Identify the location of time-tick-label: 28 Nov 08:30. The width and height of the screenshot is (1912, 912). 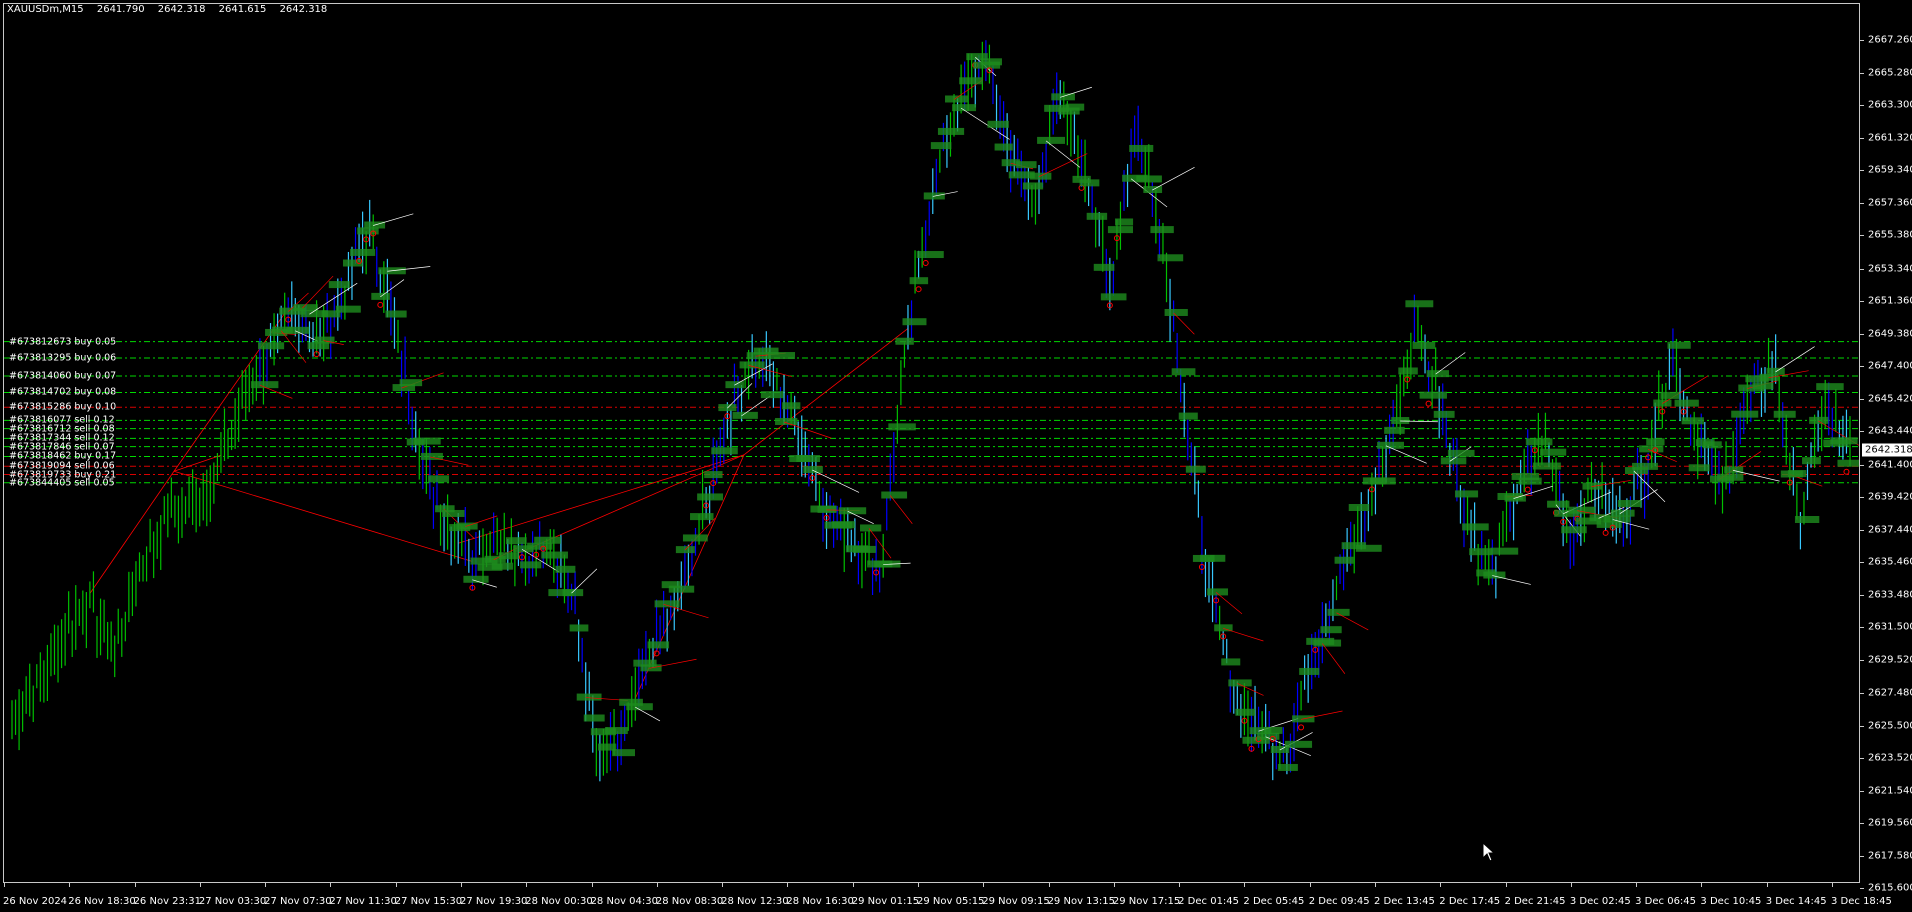
(689, 901).